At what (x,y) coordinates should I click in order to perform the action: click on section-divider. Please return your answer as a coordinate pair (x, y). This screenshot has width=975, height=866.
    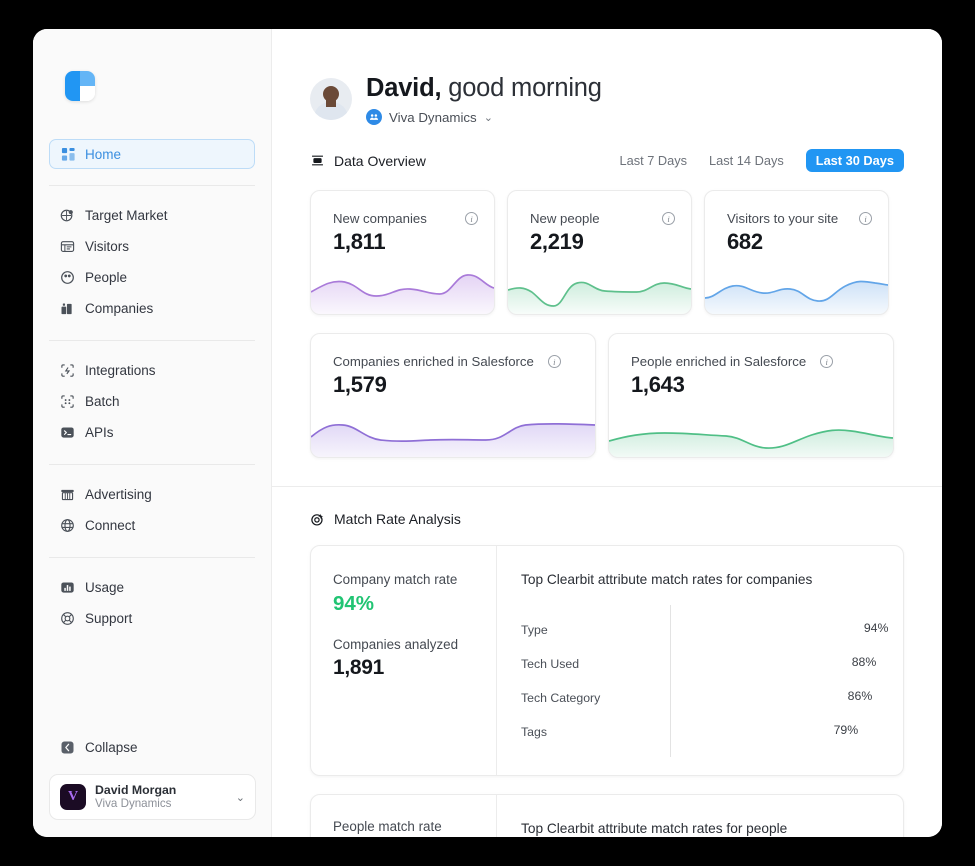
    Looking at the image, I should click on (607, 486).